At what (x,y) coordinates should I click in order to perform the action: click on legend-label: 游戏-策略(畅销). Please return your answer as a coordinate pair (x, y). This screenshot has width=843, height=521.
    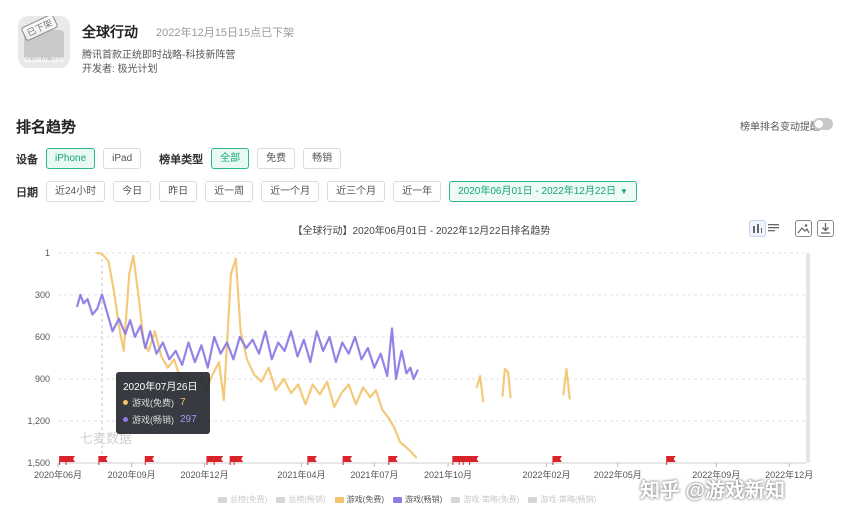
    Looking at the image, I should click on (568, 499).